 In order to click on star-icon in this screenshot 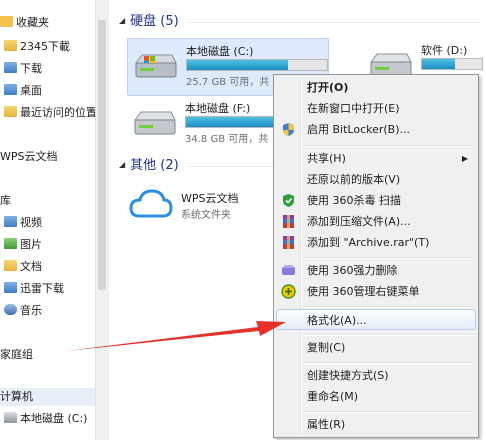, I will do `click(6, 21)`.